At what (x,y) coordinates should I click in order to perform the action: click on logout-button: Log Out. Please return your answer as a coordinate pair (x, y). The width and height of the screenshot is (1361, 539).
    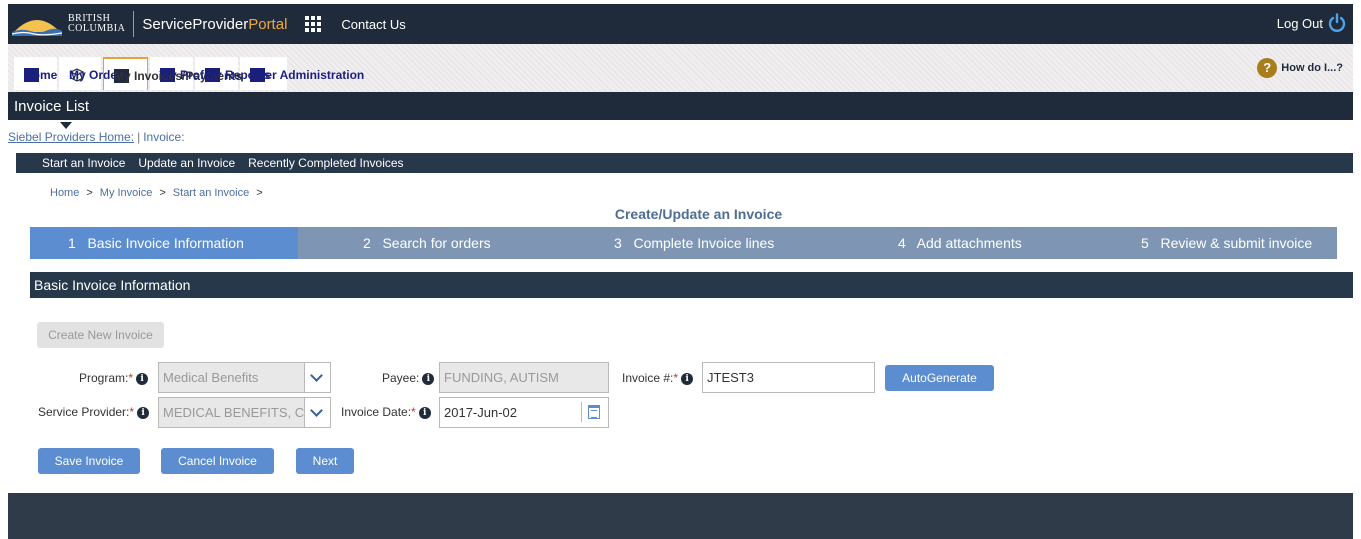
    Looking at the image, I should click on (1312, 23).